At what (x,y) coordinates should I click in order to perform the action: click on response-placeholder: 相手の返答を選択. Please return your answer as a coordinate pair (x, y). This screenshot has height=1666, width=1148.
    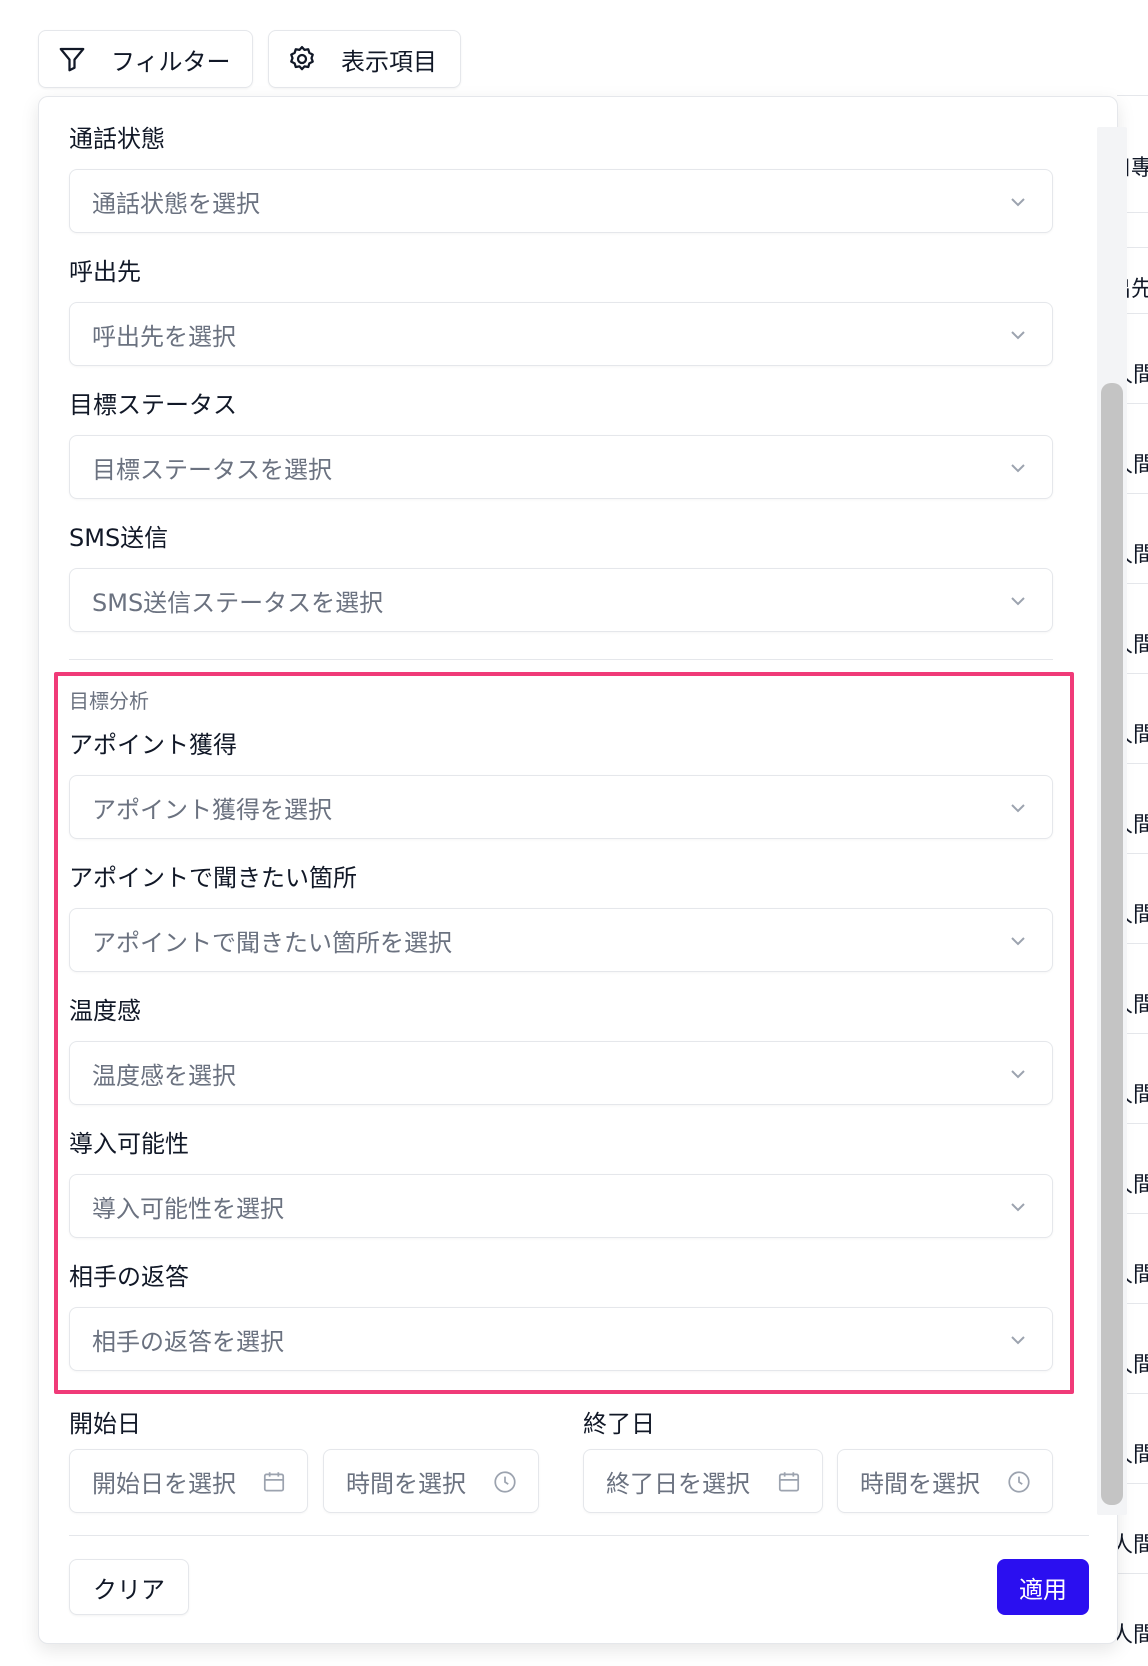
    Looking at the image, I should click on (188, 1341).